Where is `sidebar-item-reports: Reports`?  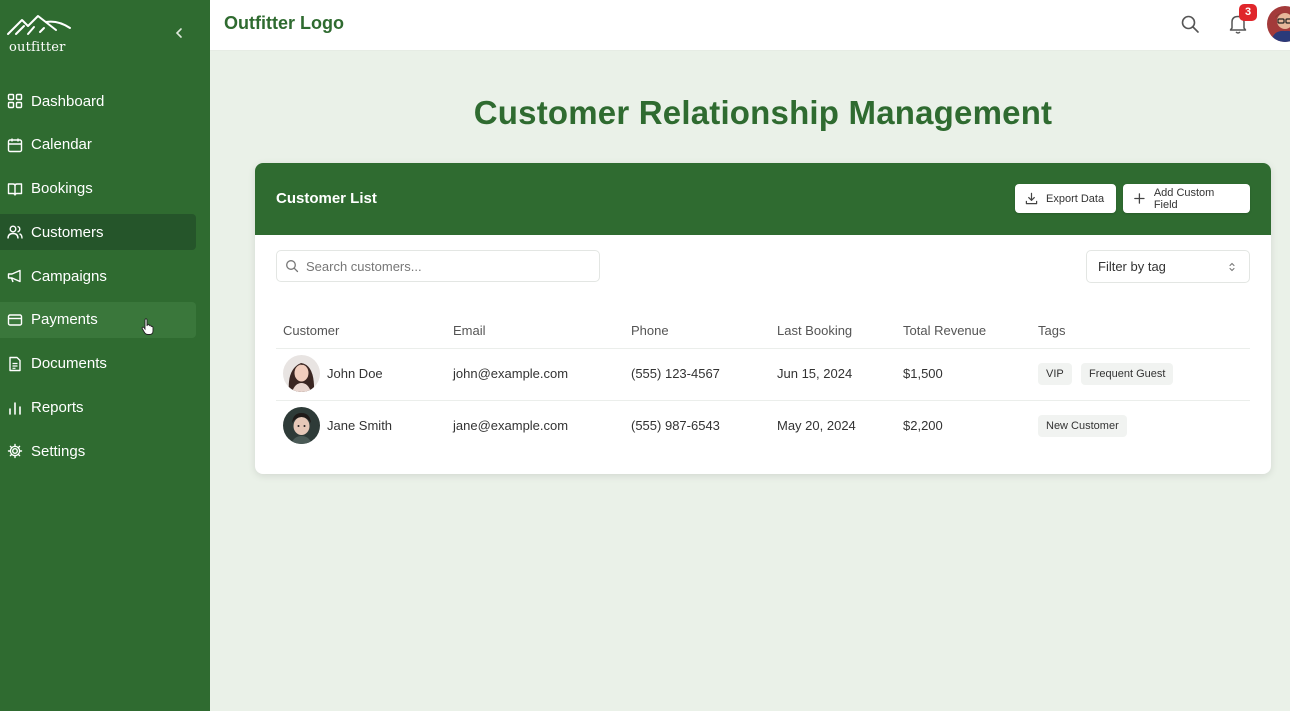
sidebar-item-reports: Reports is located at coordinates (98, 408).